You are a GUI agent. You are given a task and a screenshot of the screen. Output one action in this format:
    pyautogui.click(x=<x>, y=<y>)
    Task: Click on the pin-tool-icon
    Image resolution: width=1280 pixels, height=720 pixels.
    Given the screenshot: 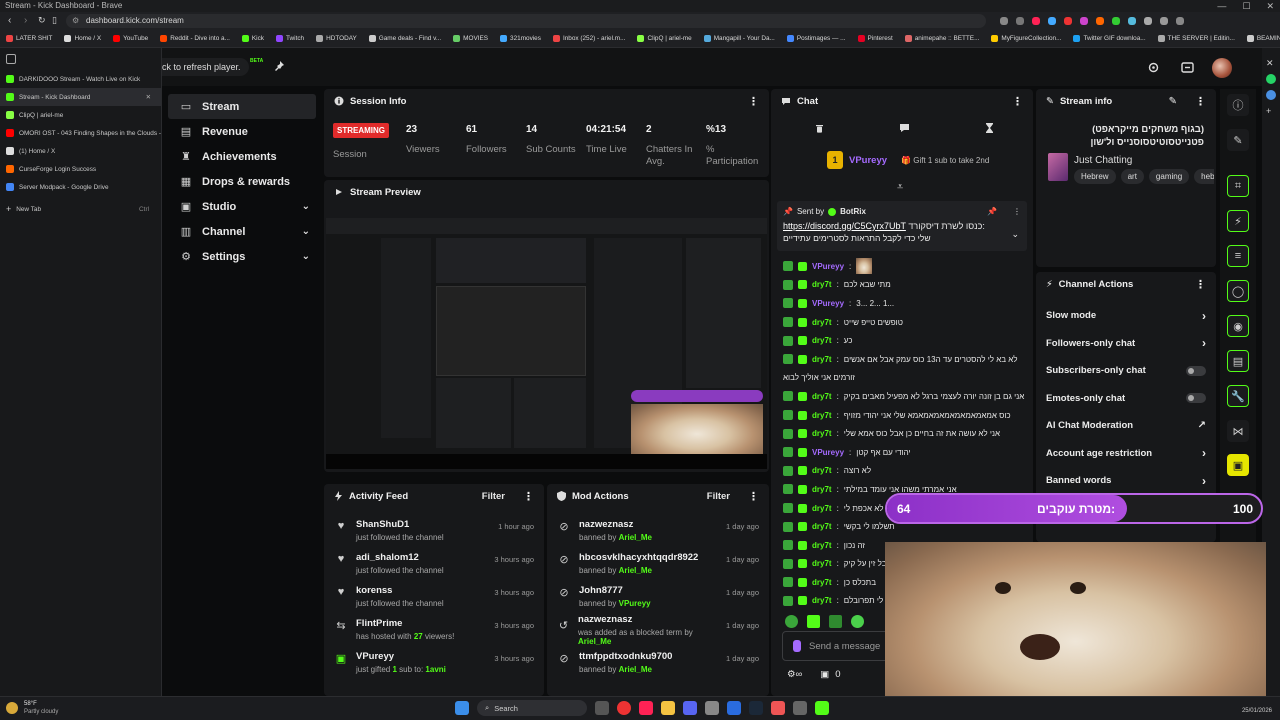 What is the action you would take?
    pyautogui.click(x=279, y=66)
    